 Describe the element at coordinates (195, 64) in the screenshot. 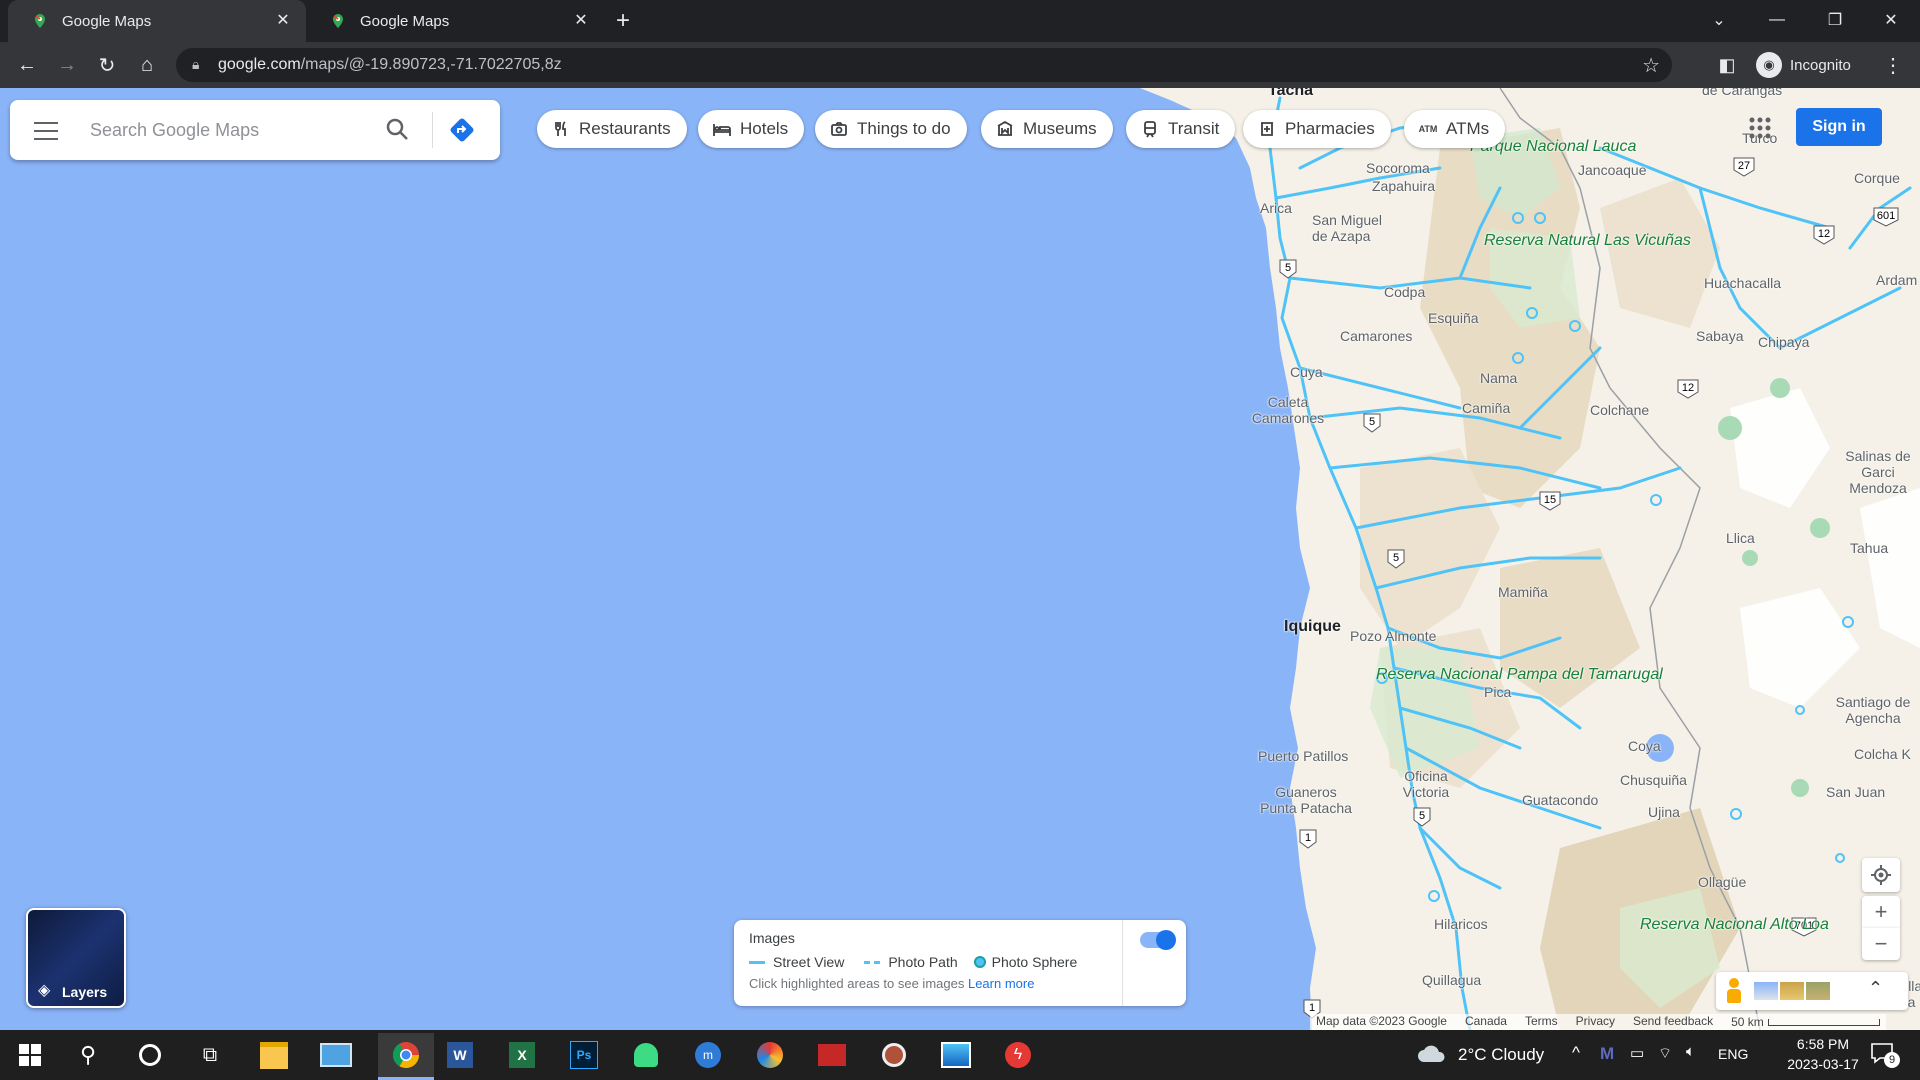

I see `lock-icon: 🔒︎` at that location.